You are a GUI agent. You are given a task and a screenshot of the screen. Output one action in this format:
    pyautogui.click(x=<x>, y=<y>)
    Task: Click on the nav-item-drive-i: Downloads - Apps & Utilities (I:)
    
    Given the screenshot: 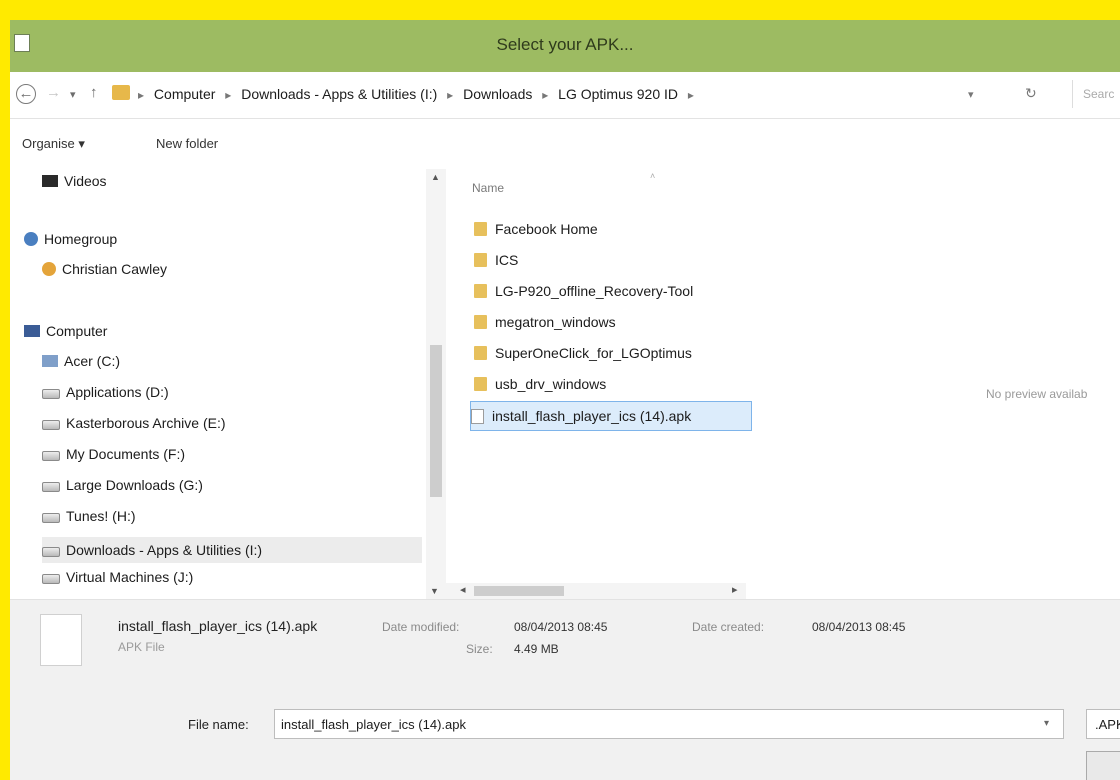 What is the action you would take?
    pyautogui.click(x=232, y=550)
    